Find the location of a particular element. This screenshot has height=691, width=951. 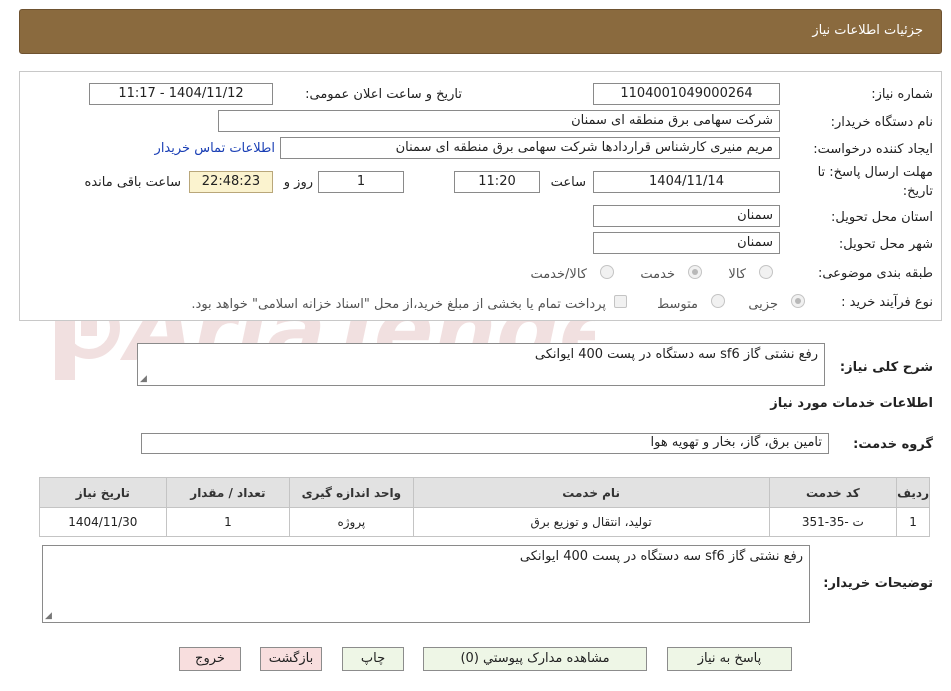

category-option-service: خدمت is located at coordinates (657, 274).